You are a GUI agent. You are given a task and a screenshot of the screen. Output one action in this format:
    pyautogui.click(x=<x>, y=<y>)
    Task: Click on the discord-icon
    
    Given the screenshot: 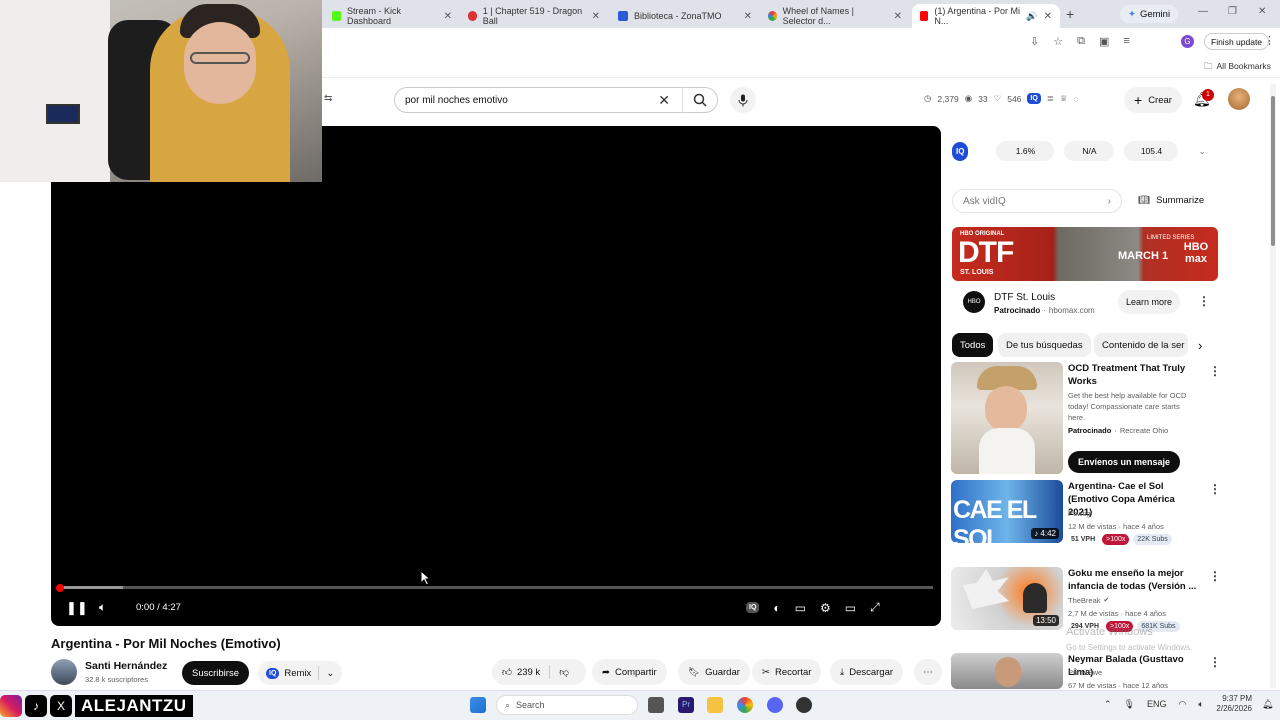 What is the action you would take?
    pyautogui.click(x=775, y=705)
    